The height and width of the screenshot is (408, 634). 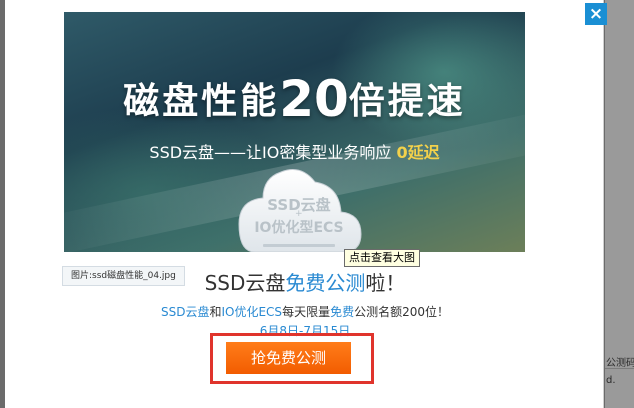 I want to click on close-icon: ×, so click(x=596, y=14).